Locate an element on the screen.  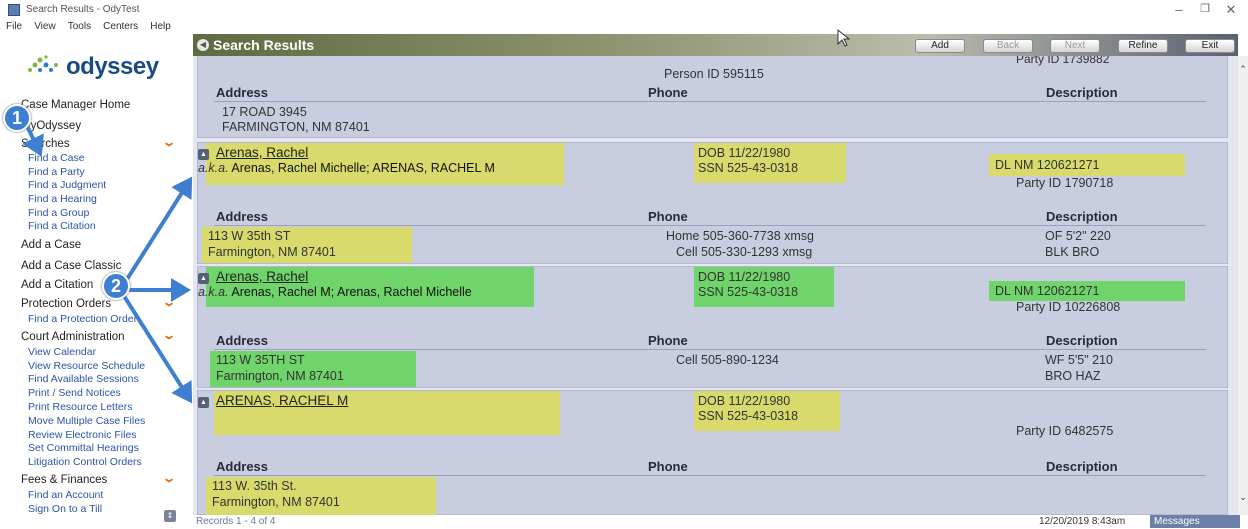
link-print-send-notices: Print / Send Notices is located at coordinates (74, 393).